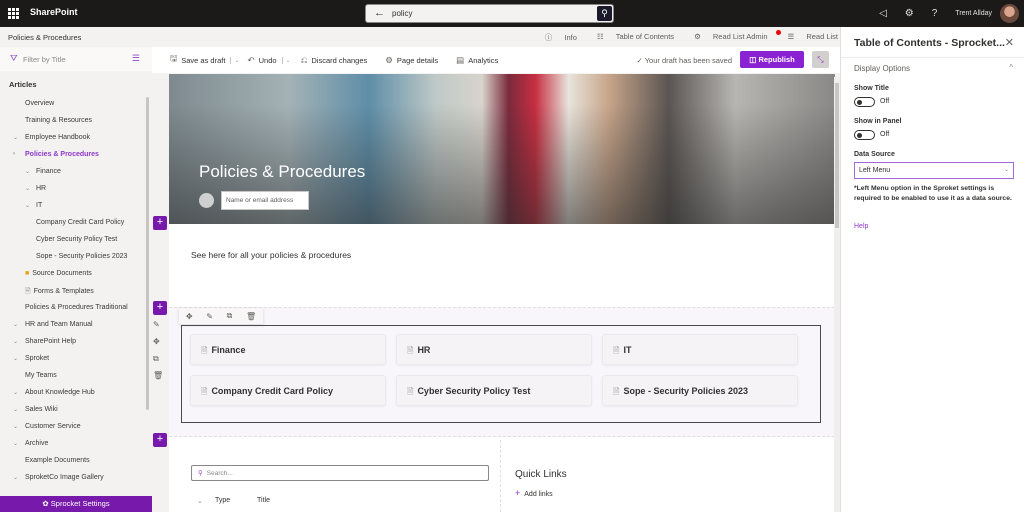  Describe the element at coordinates (288, 349) in the screenshot. I see `toc-card: 🗎 Finance` at that location.